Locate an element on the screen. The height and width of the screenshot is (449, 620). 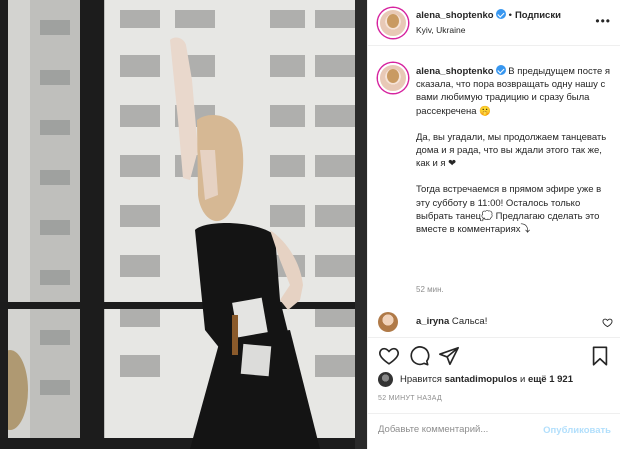
commenter-avatar is located at coordinates (388, 322).